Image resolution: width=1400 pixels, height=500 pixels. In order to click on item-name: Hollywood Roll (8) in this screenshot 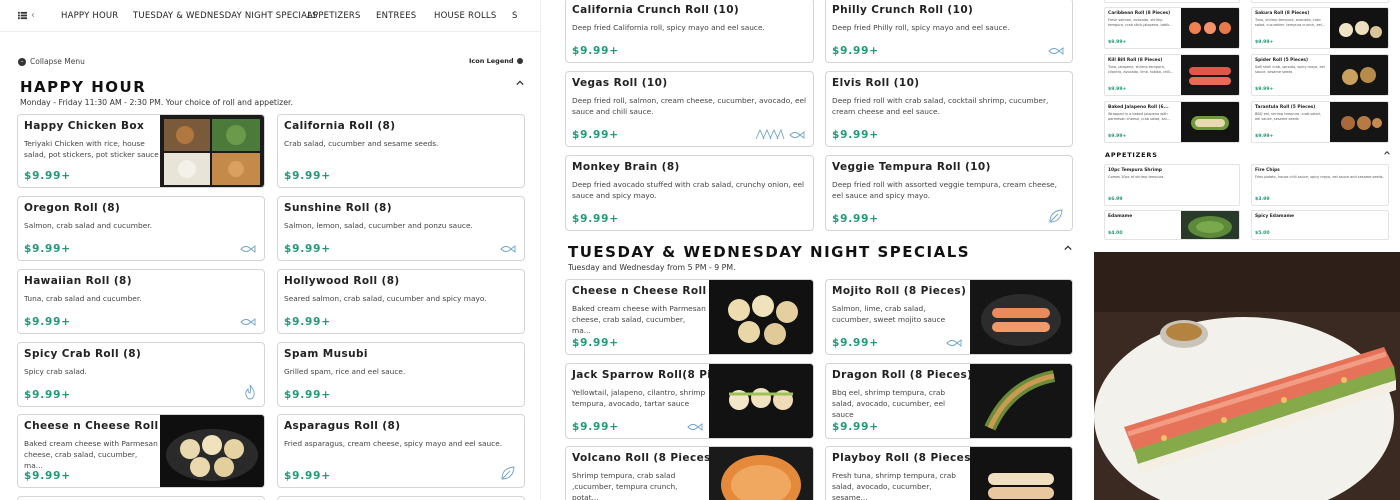, I will do `click(342, 281)`.